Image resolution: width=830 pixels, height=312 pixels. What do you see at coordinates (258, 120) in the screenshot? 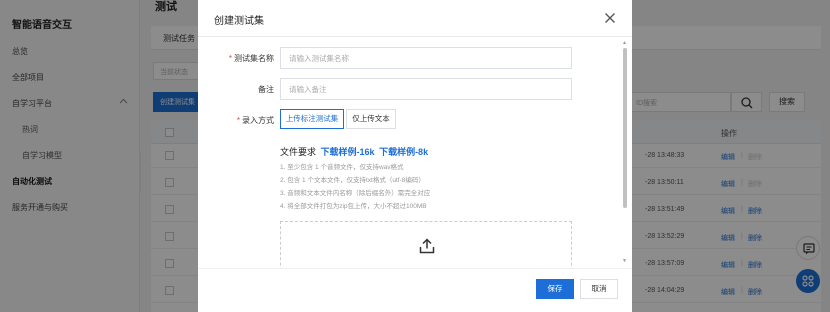
I see `input-mode-label-text: 录入方式` at bounding box center [258, 120].